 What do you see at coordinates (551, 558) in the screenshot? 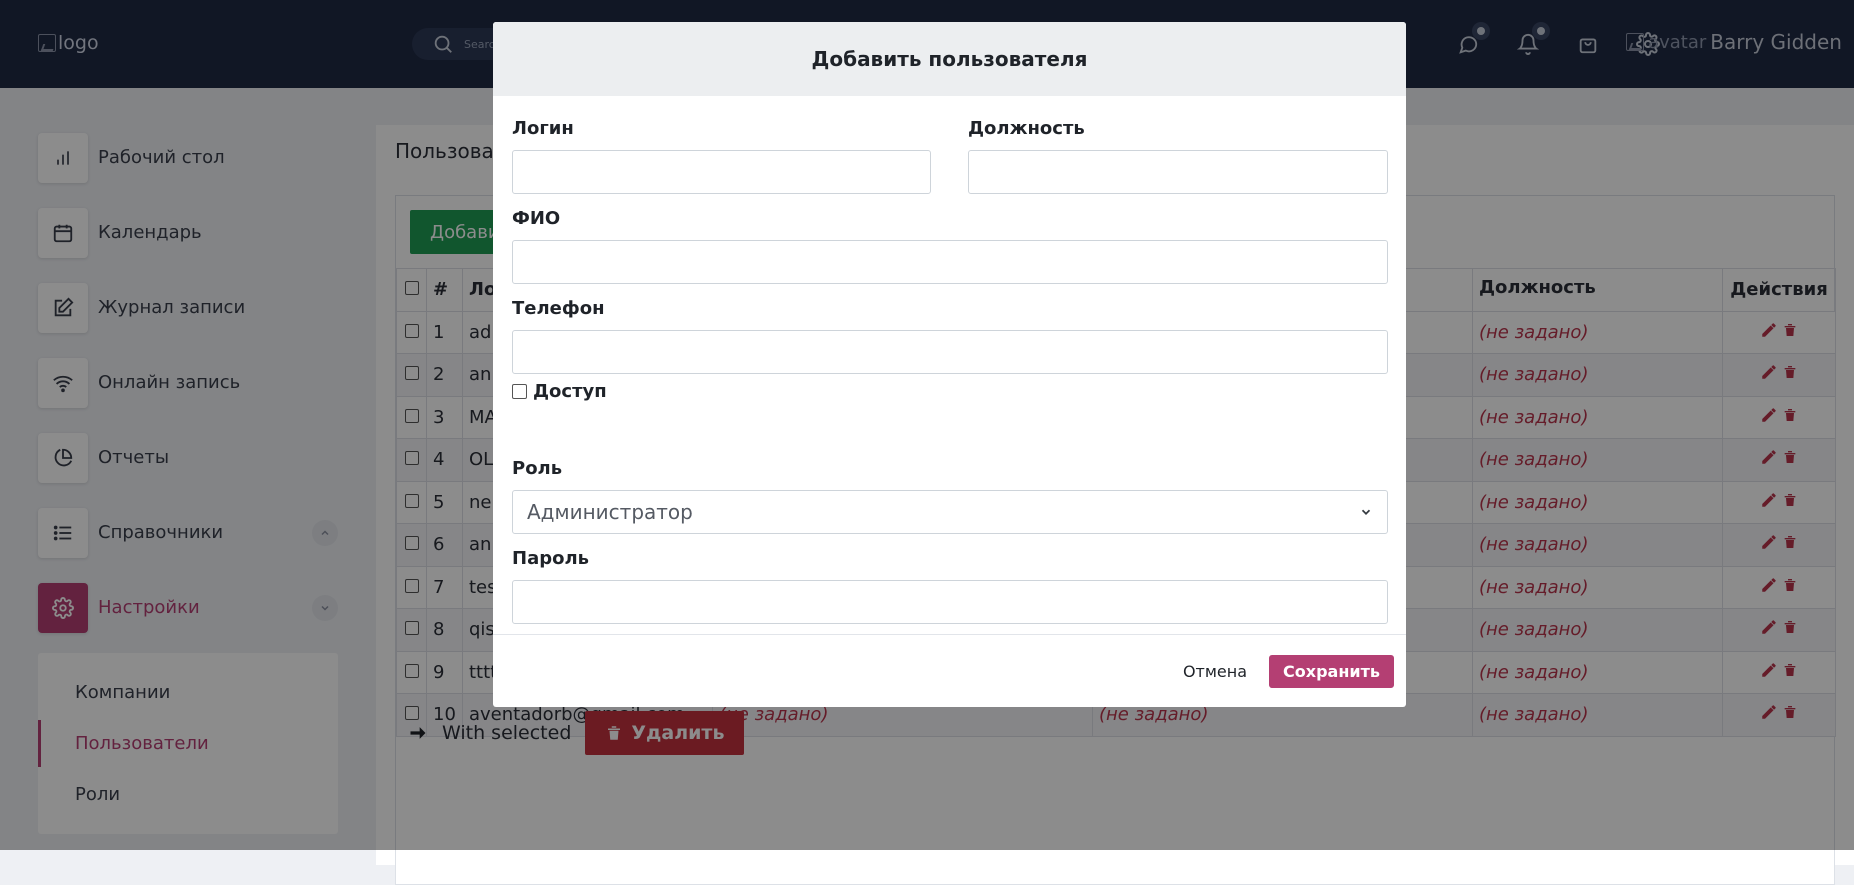
I see `password-label: Пароль` at bounding box center [551, 558].